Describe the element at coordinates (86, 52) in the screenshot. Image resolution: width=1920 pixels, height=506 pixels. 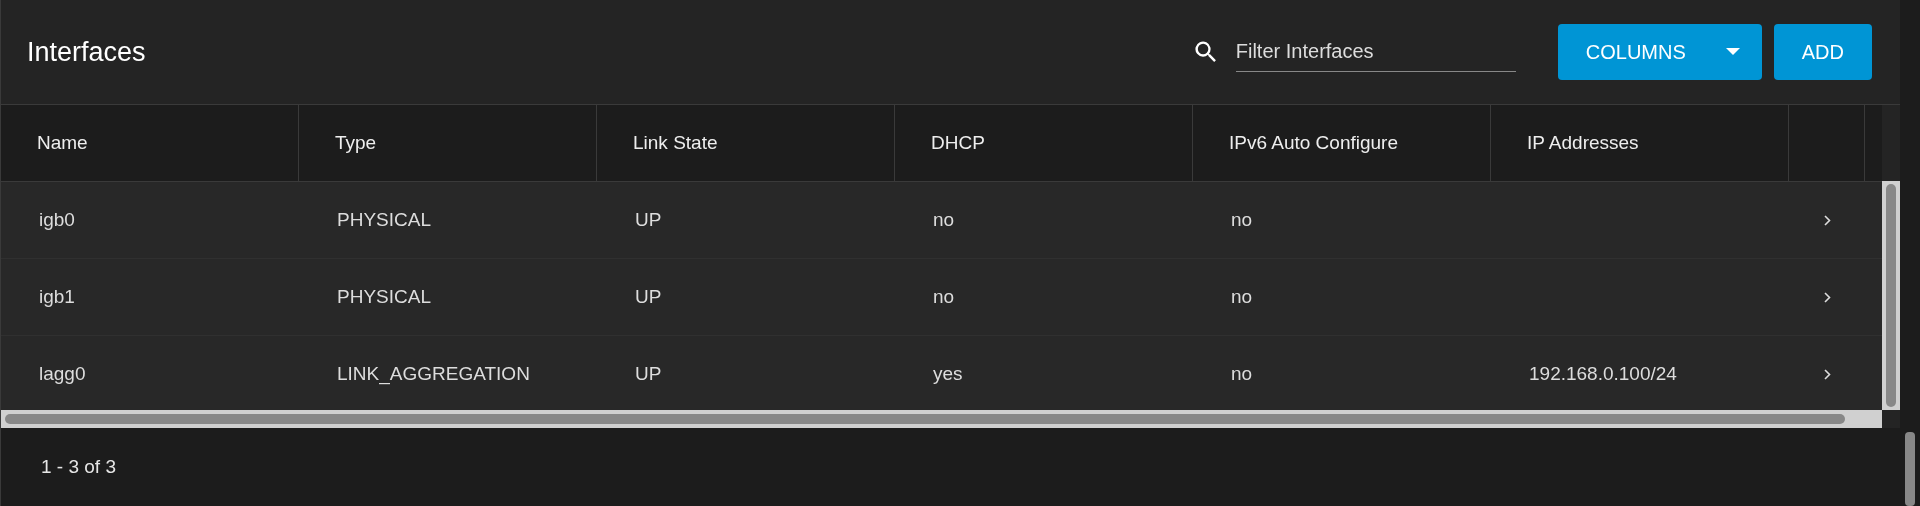
I see `page-title: Interfaces` at that location.